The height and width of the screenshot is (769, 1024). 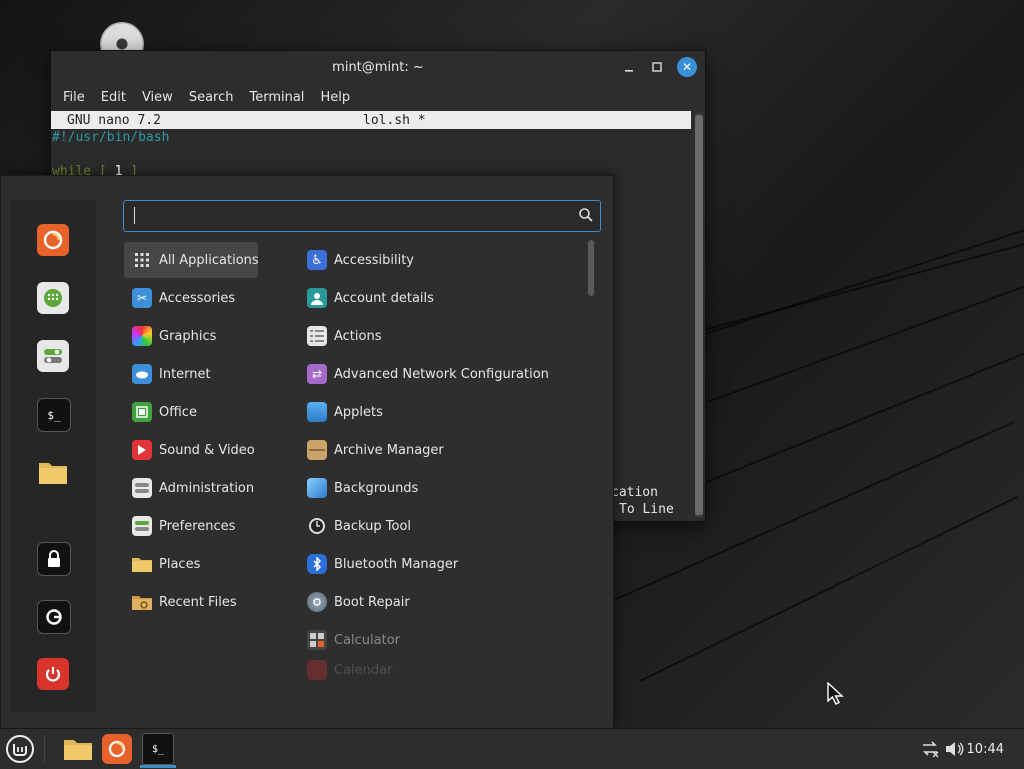 I want to click on calendar-icon, so click(x=317, y=670).